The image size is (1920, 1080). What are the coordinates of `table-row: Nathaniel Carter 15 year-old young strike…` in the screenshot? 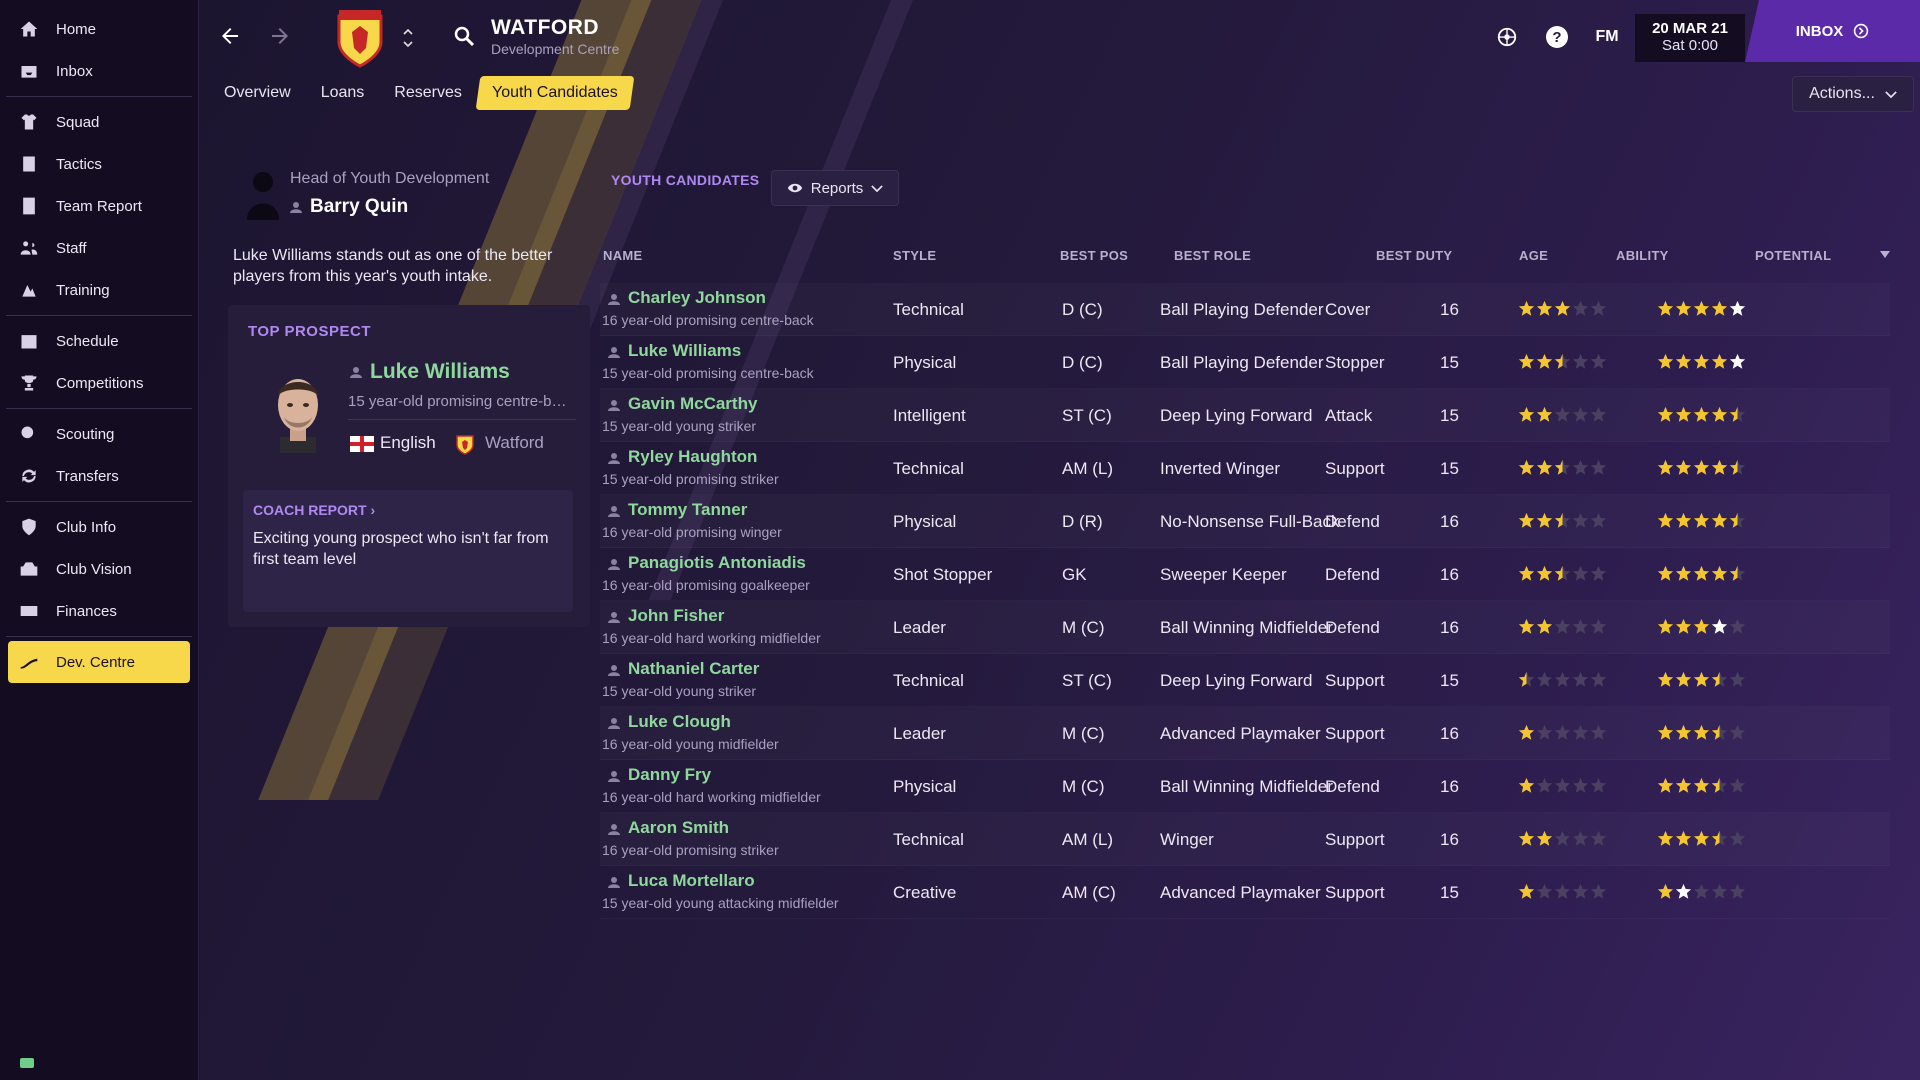 It's located at (1245, 680).